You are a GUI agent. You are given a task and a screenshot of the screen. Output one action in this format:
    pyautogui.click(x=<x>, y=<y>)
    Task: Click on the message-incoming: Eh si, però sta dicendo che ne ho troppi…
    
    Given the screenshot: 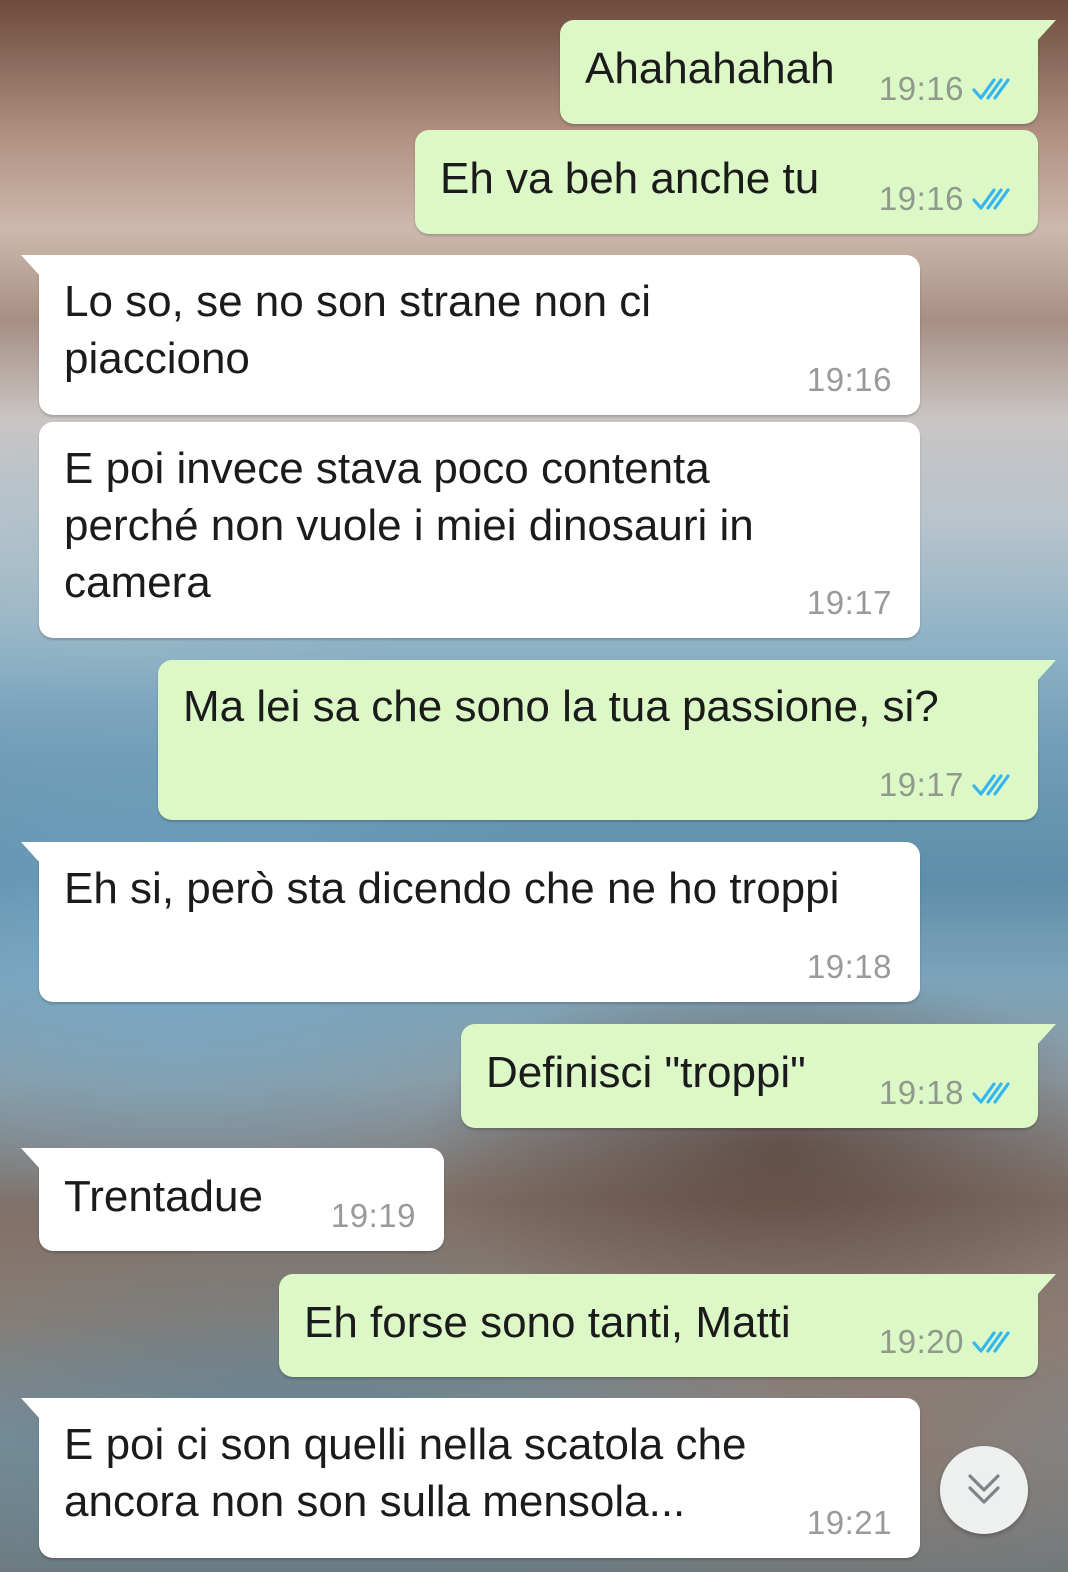 What is the action you would take?
    pyautogui.click(x=470, y=922)
    